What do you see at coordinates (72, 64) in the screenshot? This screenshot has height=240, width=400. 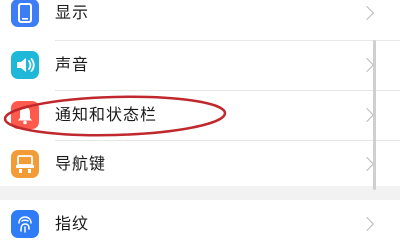 I see `settings-item-label: 声音` at bounding box center [72, 64].